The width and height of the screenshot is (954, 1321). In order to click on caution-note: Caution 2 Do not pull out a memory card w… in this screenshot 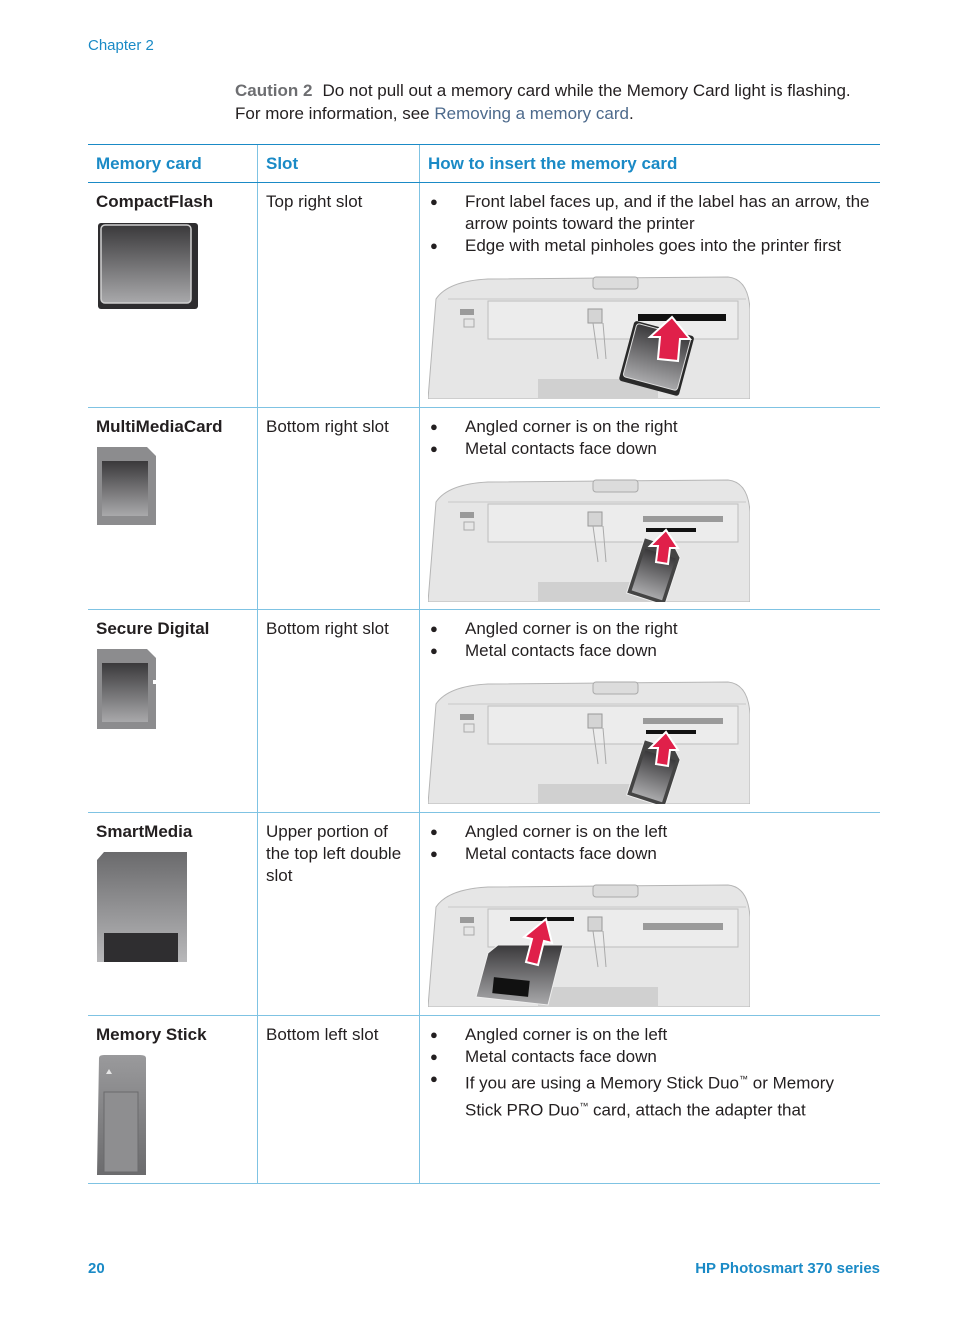, I will do `click(545, 102)`.